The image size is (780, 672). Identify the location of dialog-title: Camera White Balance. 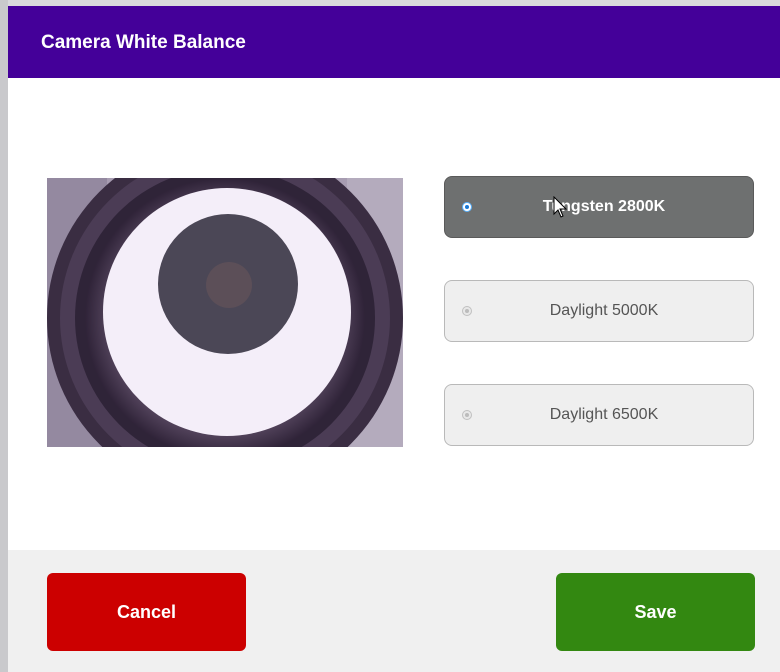
(143, 42).